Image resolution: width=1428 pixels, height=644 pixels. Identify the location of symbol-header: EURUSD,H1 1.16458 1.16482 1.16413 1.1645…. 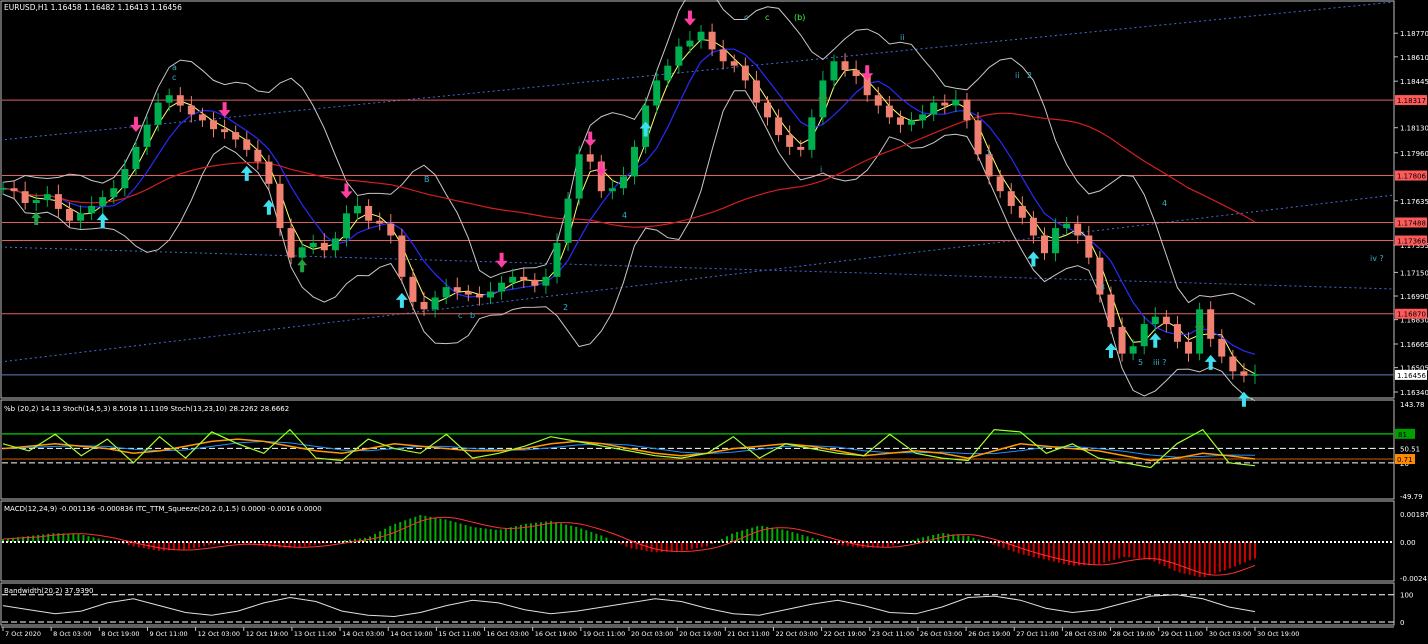
(93, 7).